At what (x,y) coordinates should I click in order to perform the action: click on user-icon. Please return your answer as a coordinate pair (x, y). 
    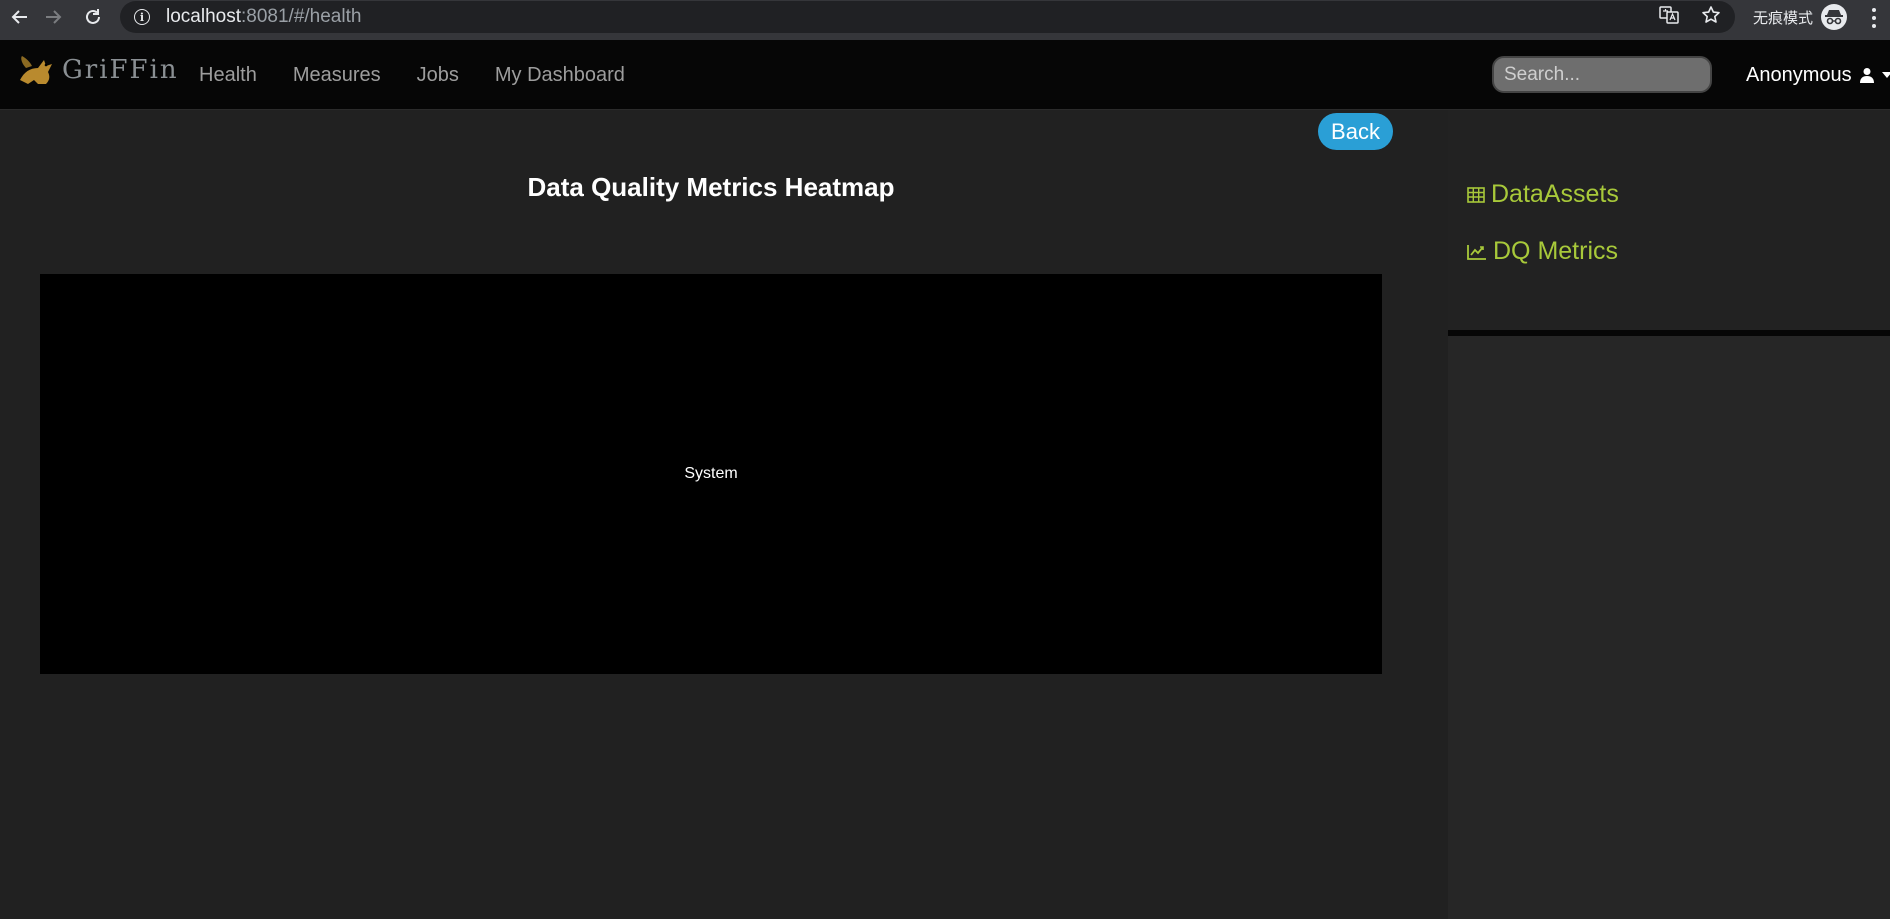
    Looking at the image, I should click on (1866, 75).